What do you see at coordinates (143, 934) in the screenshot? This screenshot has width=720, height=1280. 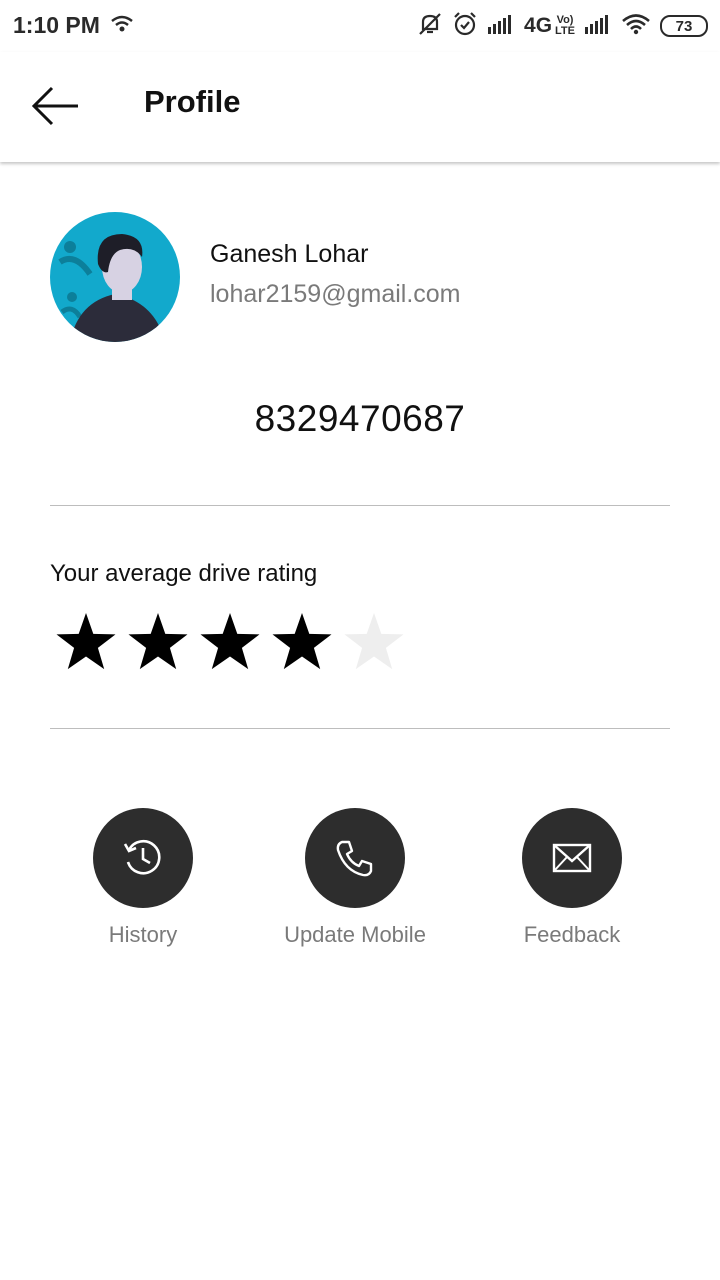 I see `history-label: History` at bounding box center [143, 934].